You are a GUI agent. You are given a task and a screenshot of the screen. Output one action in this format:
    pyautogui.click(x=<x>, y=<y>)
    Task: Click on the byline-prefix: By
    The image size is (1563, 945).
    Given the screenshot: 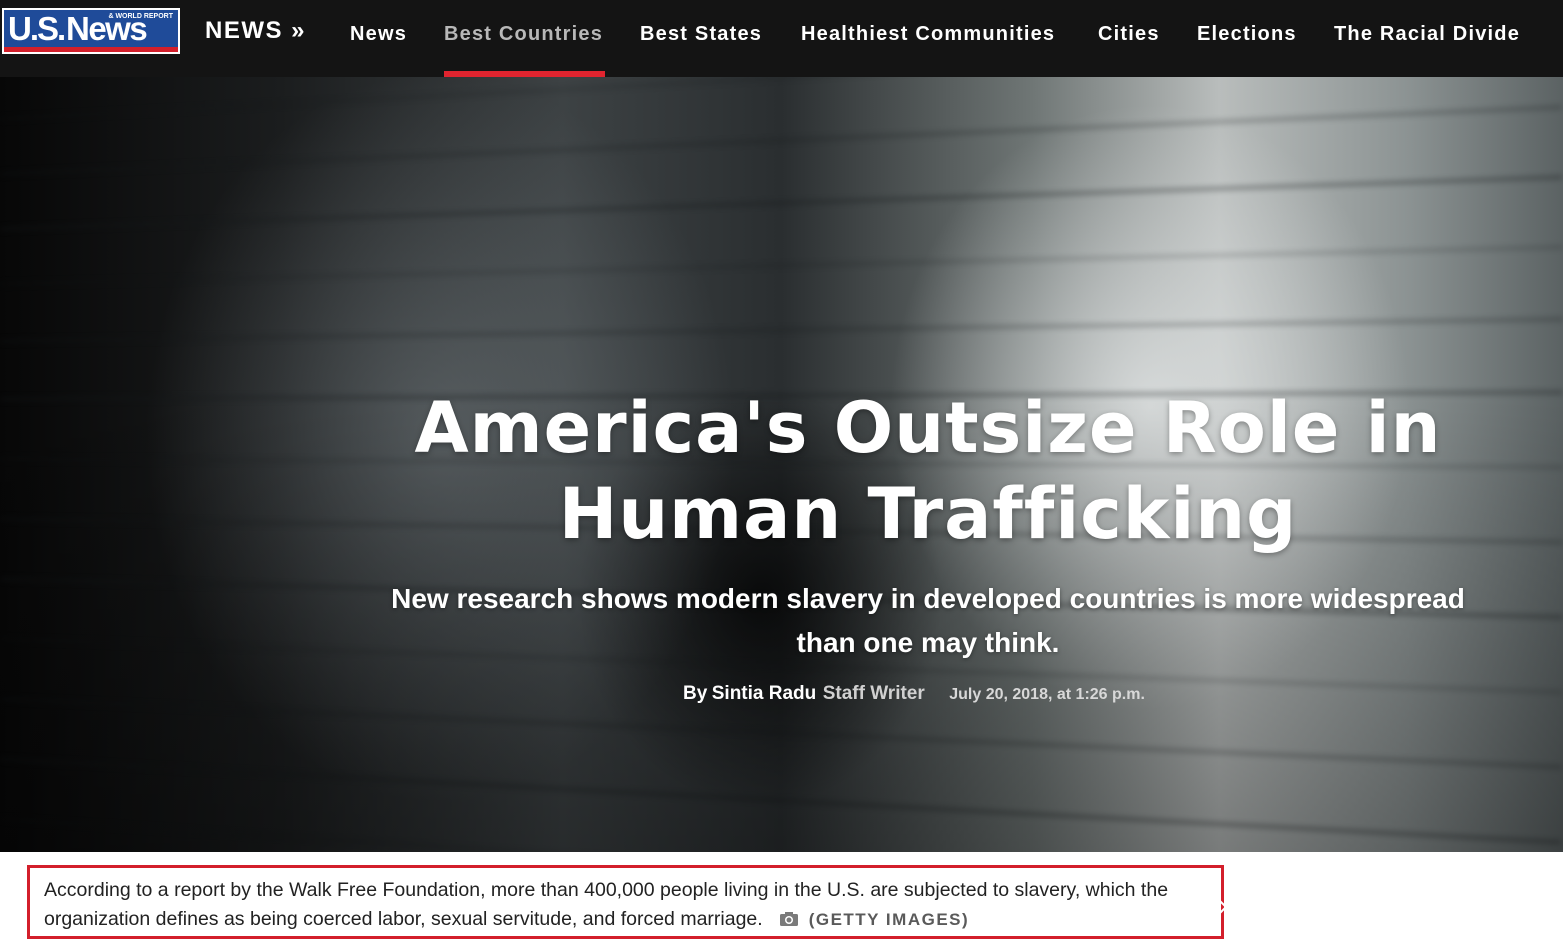 What is the action you would take?
    pyautogui.click(x=695, y=693)
    